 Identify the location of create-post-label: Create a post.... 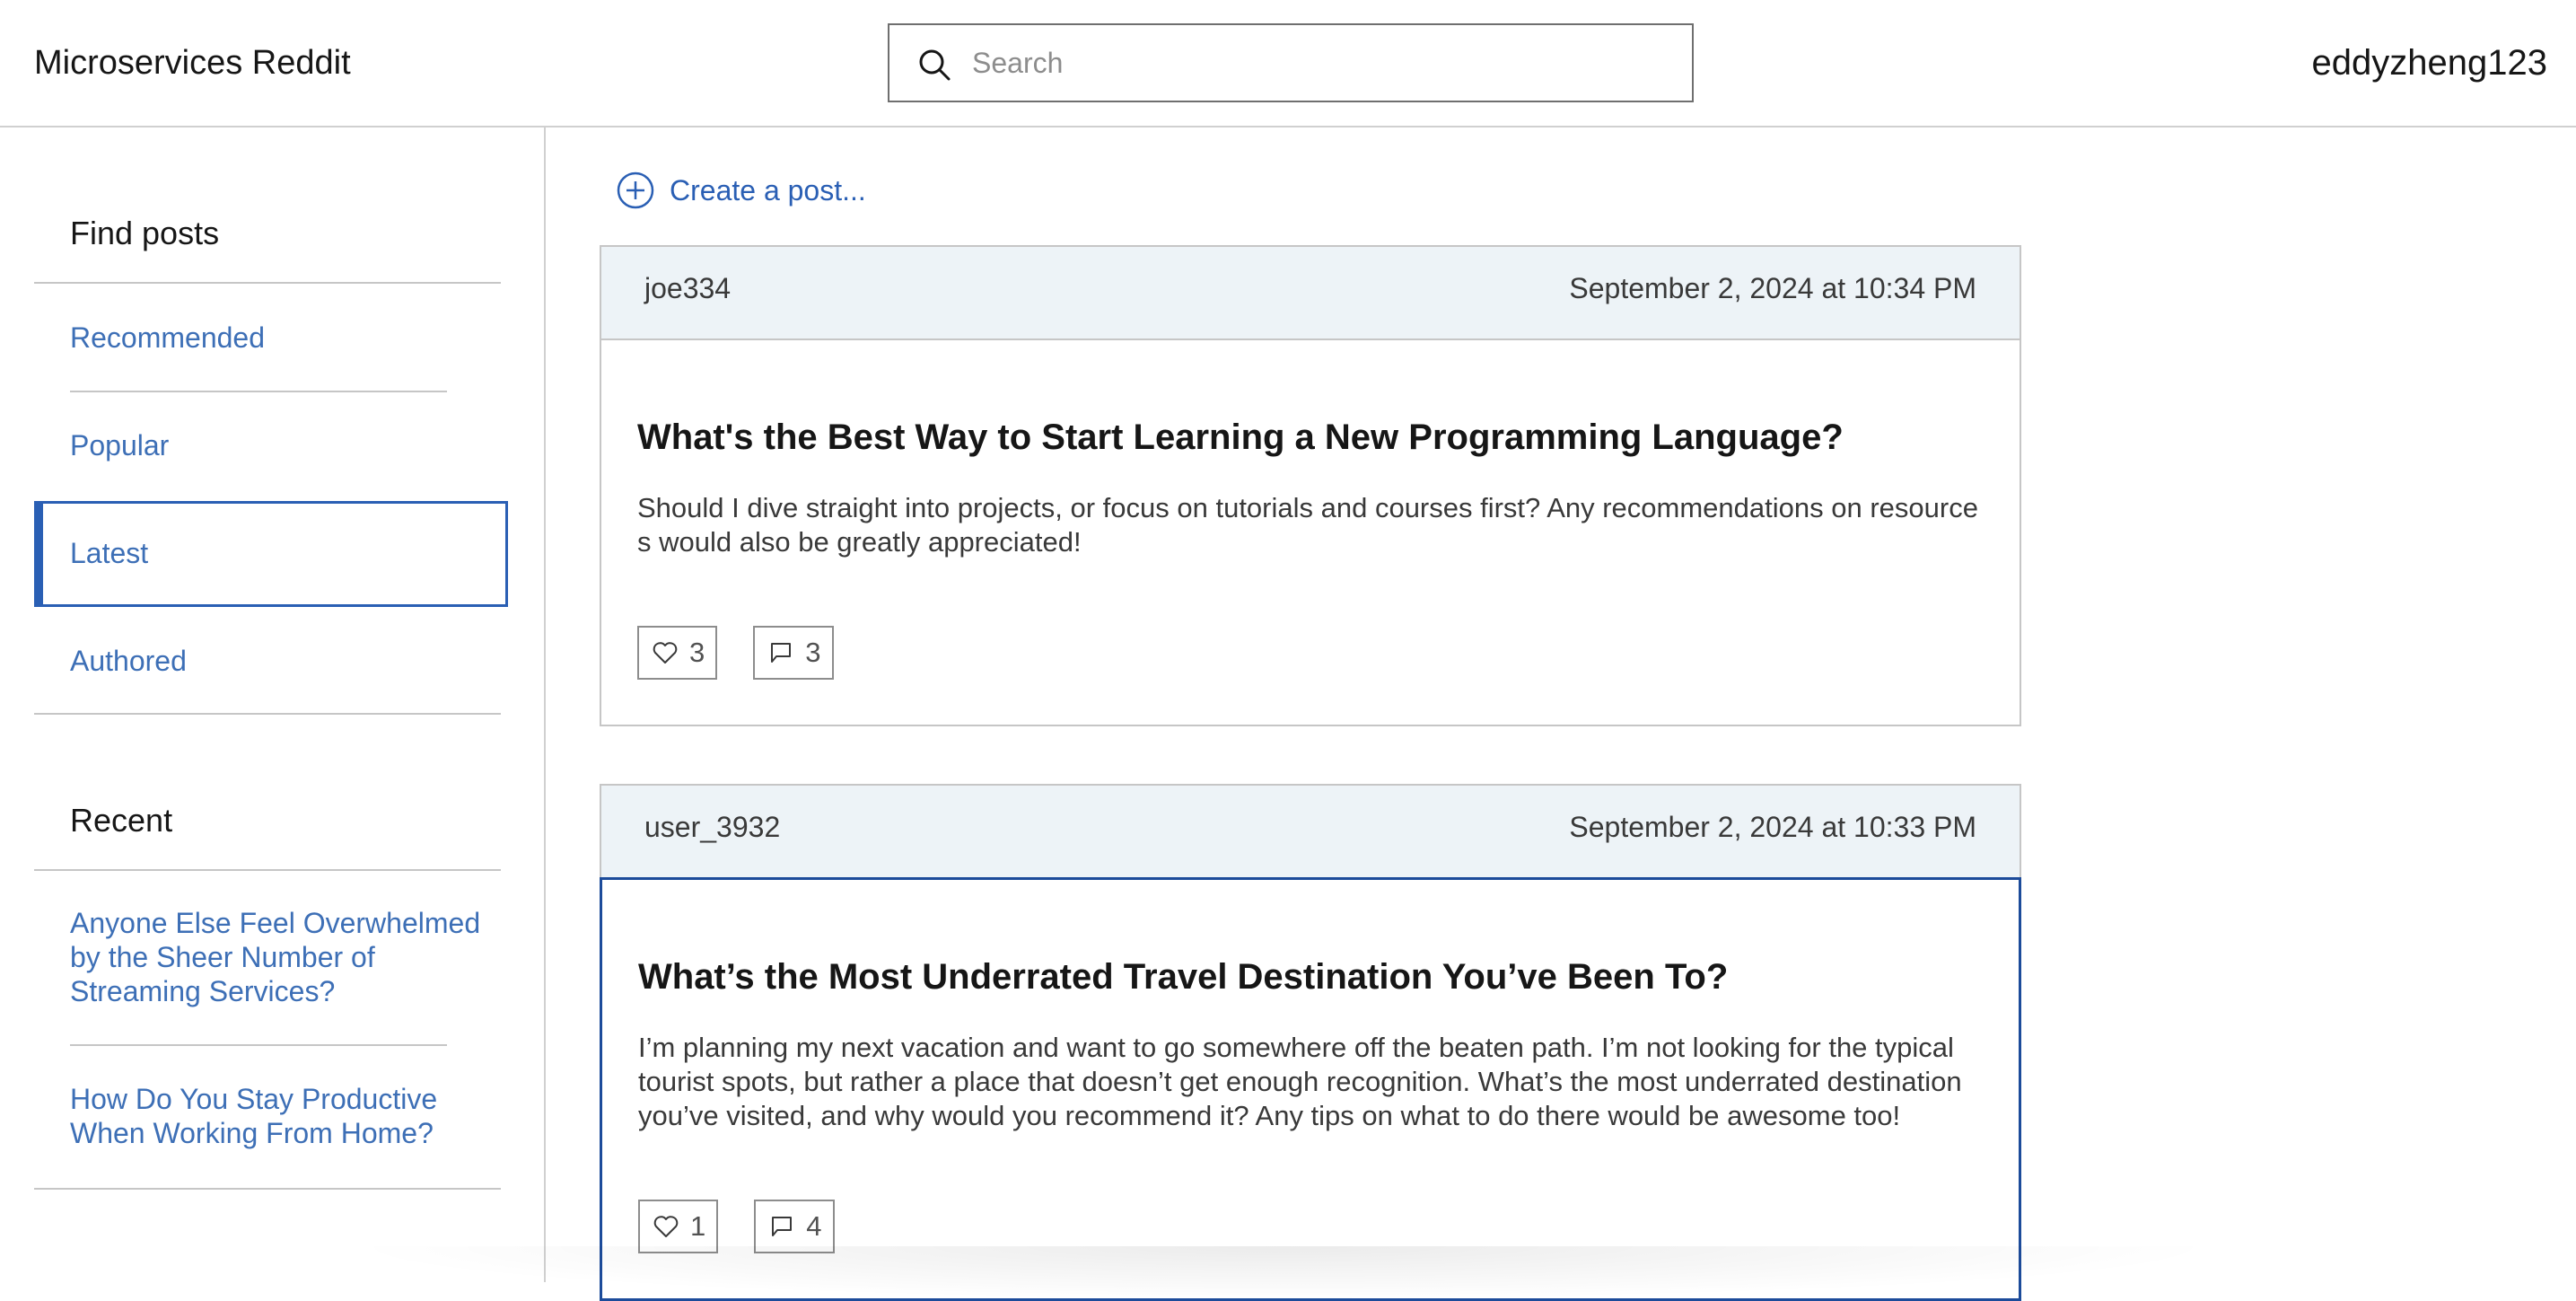
(768, 190).